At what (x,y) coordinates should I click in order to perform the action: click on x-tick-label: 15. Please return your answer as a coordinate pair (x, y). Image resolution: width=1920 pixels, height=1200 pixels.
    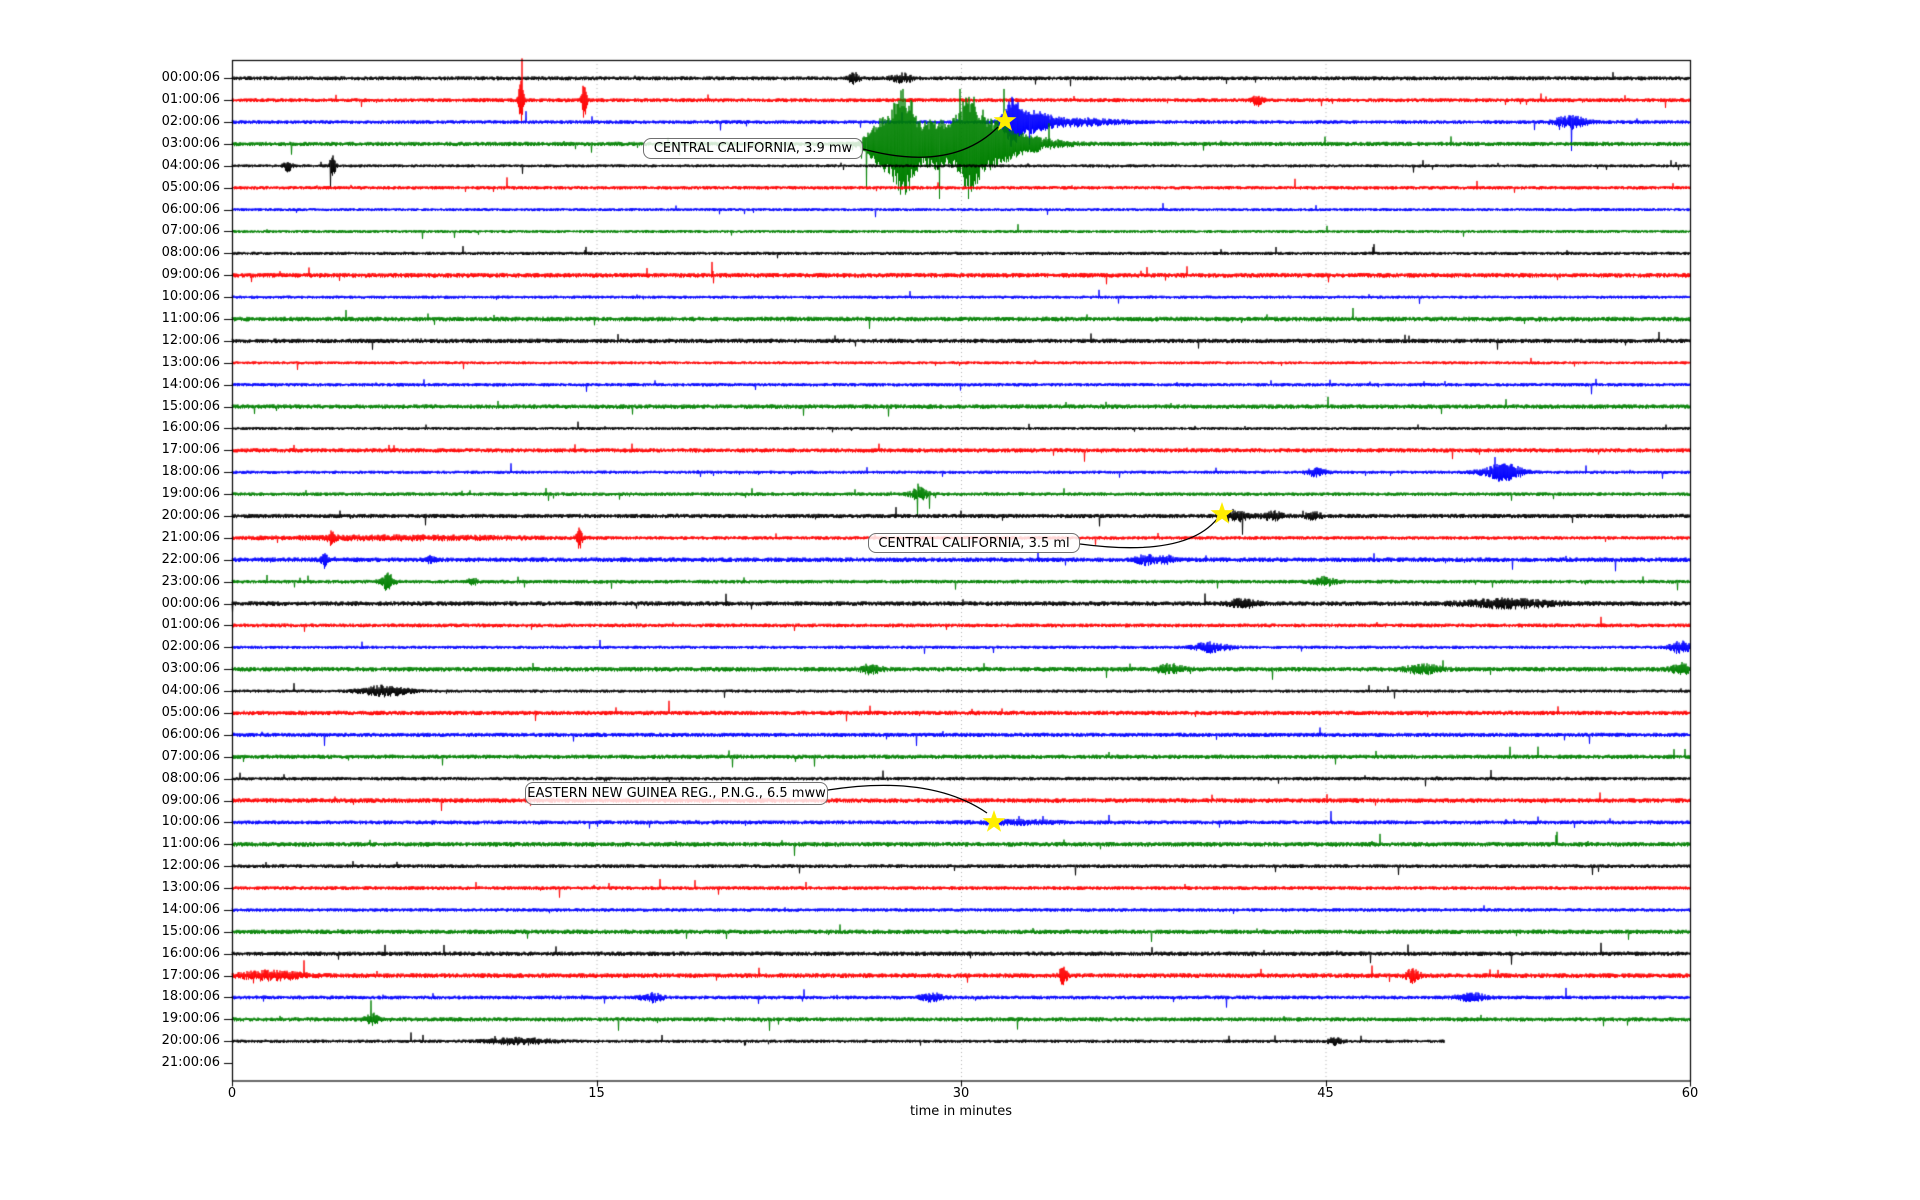
    Looking at the image, I should click on (596, 1093).